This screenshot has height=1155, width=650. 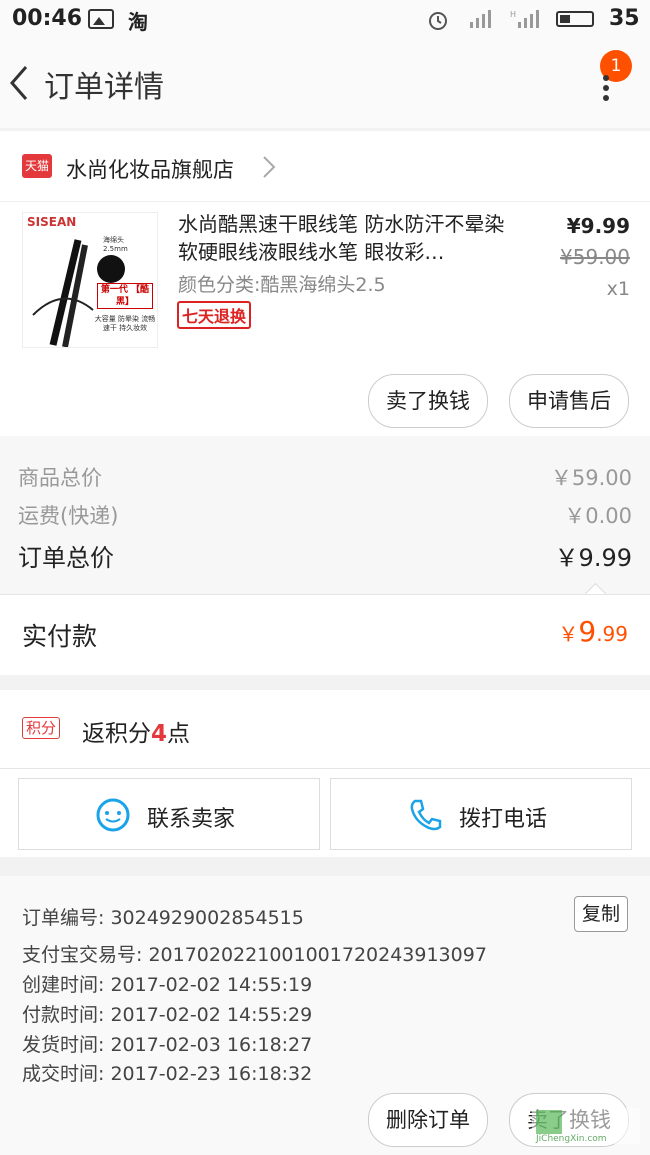 What do you see at coordinates (167, 985) in the screenshot?
I see `created-time: 创建时间: 2017-02-02 14:55:19` at bounding box center [167, 985].